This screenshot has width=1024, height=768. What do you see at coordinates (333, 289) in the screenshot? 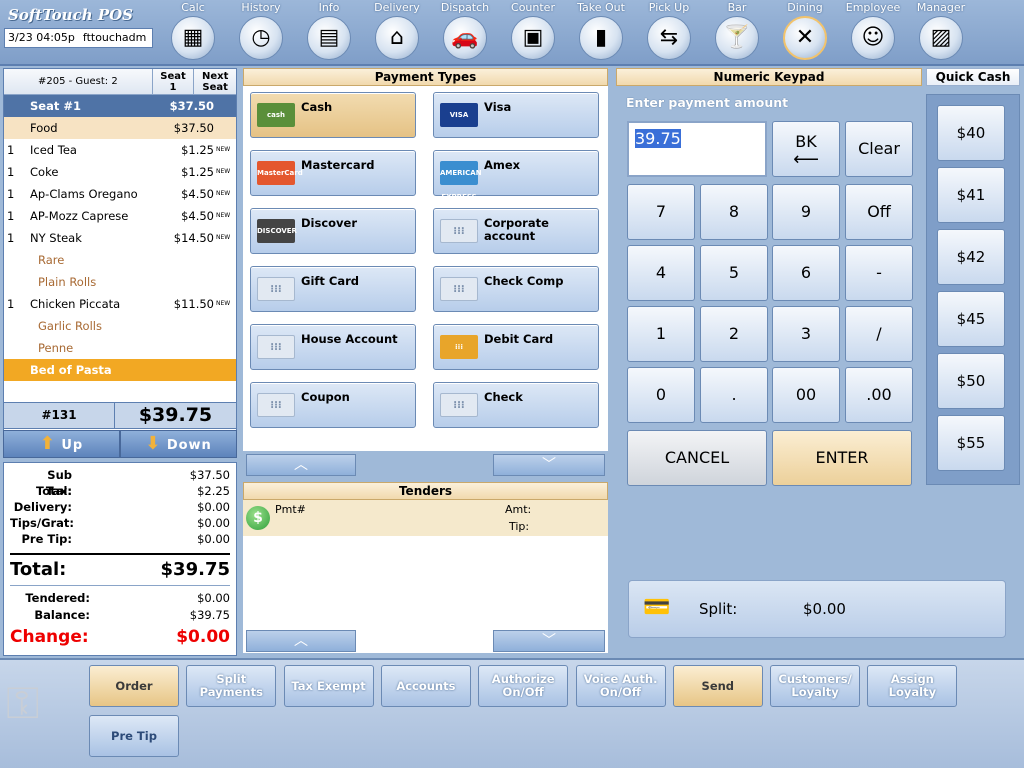
I see `payment-gift-card-button: ⁝⁝⁝ Gift Card` at bounding box center [333, 289].